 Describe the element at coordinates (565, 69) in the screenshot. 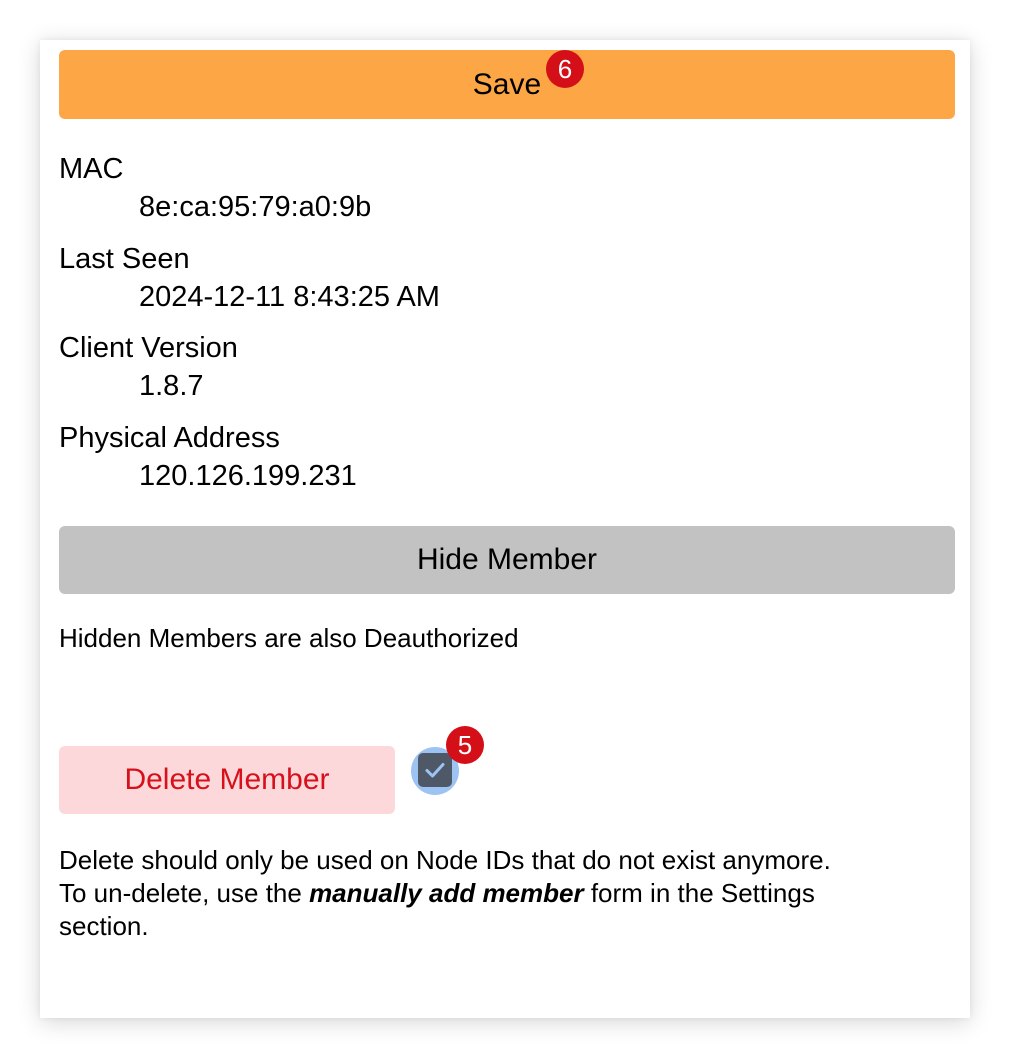

I see `annotation-badge-6: 6` at that location.